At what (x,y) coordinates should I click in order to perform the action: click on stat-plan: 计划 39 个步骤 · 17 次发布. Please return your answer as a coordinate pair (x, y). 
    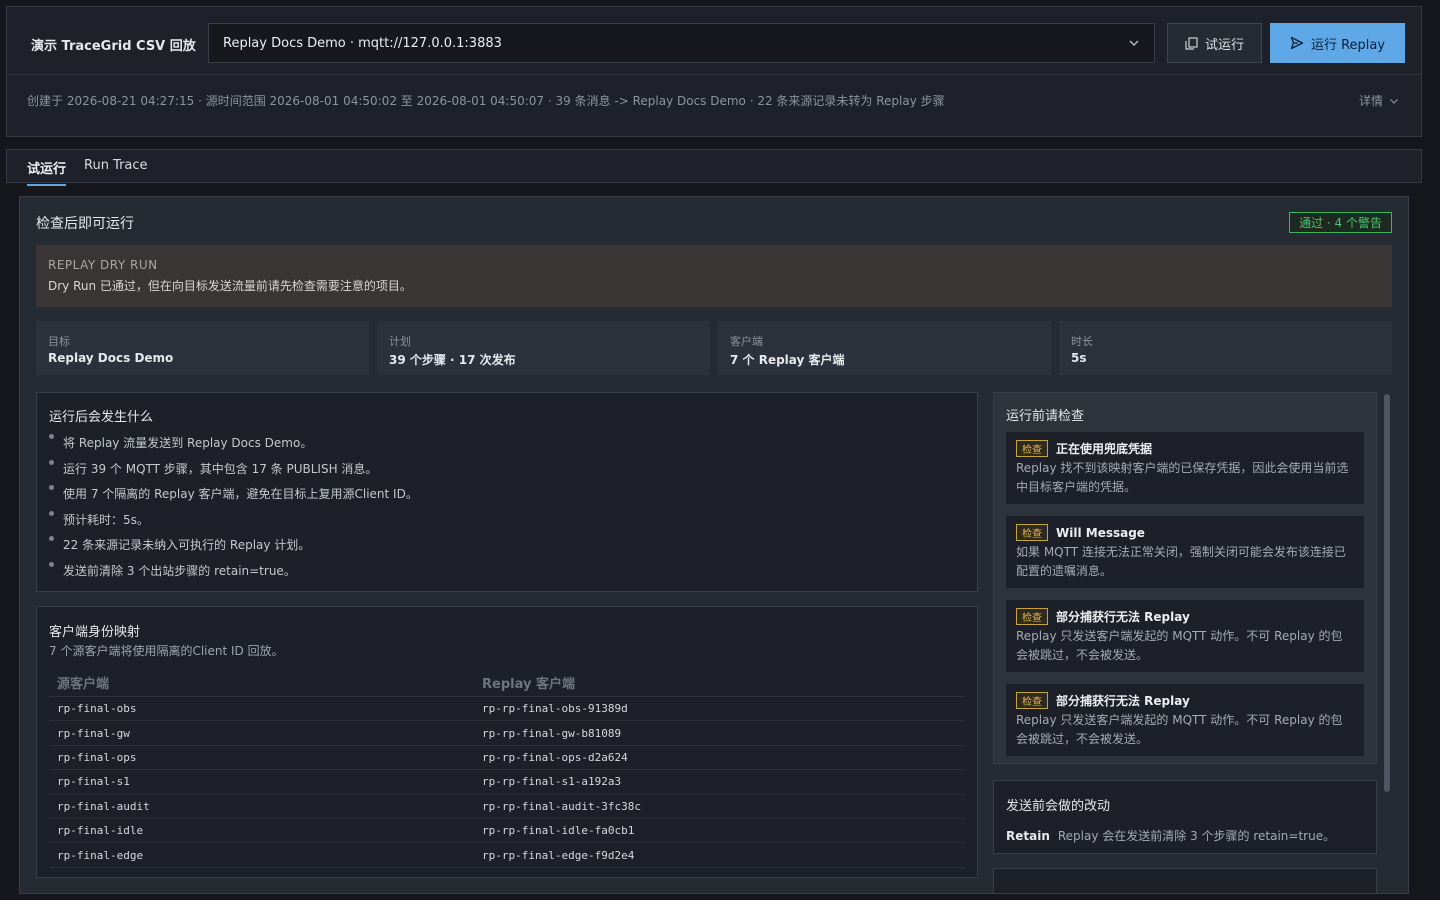
    Looking at the image, I should click on (543, 348).